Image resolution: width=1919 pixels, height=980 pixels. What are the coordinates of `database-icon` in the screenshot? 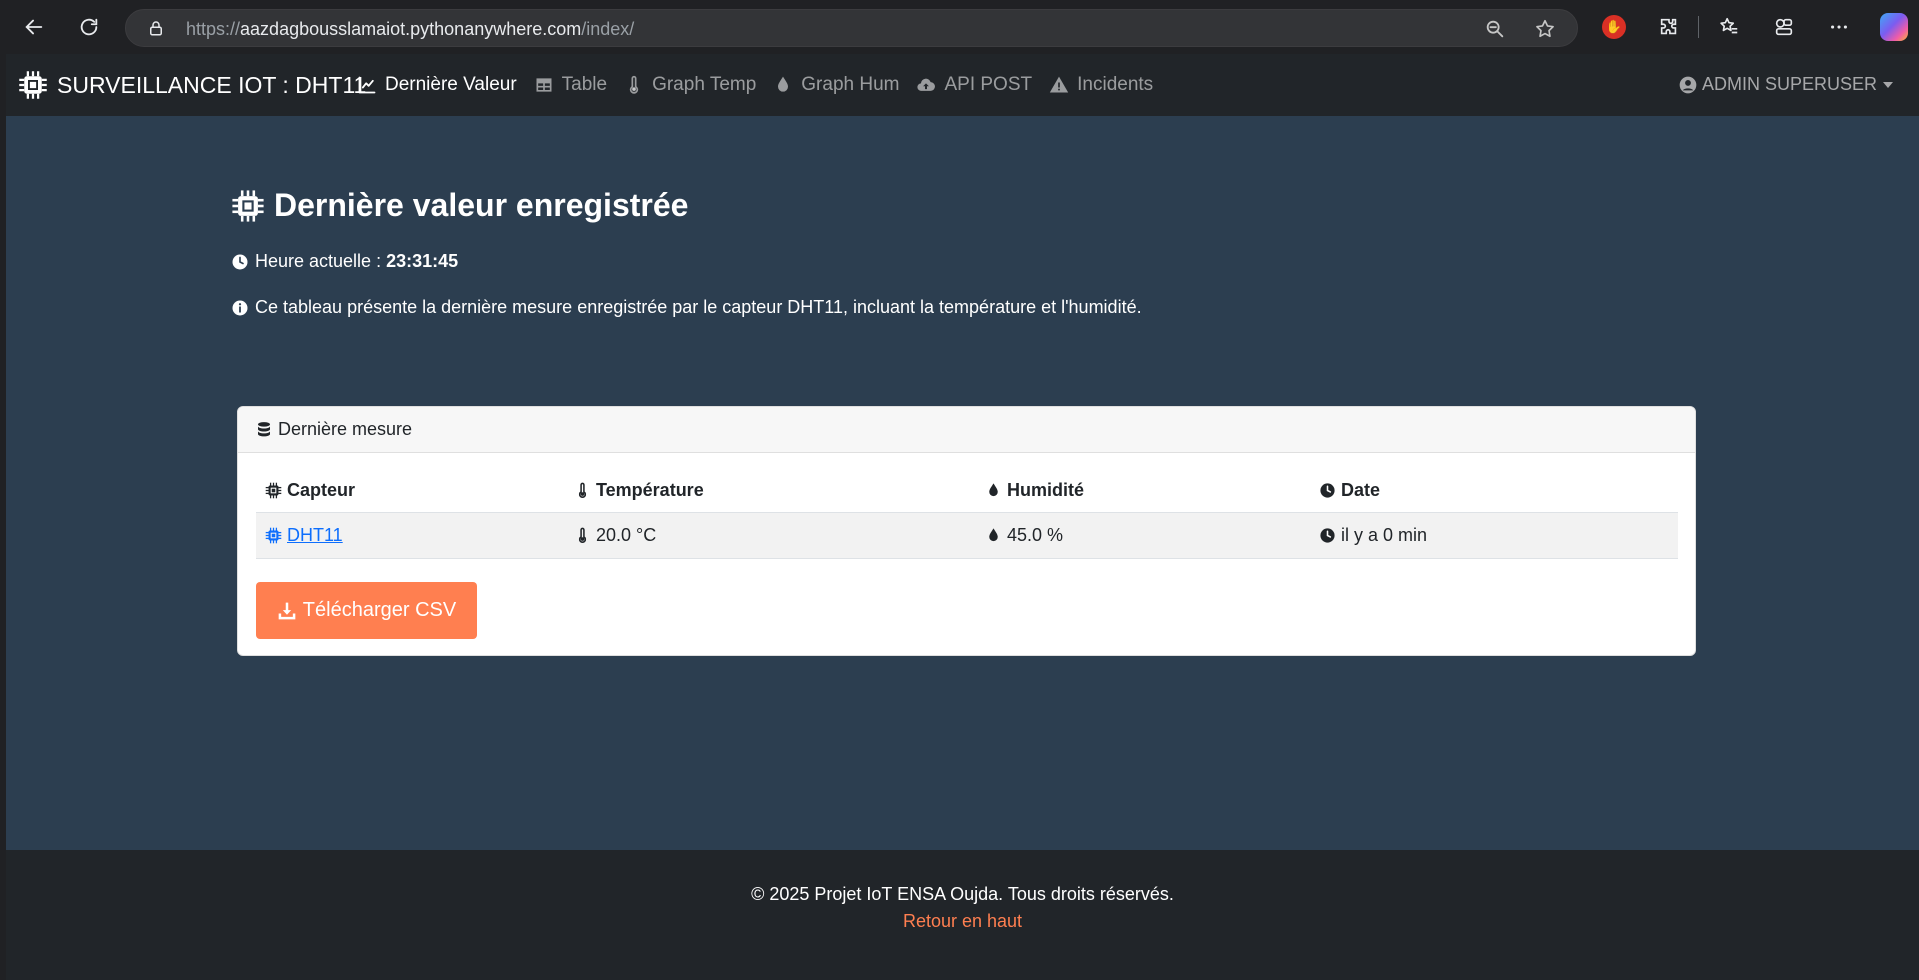 It's located at (264, 428).